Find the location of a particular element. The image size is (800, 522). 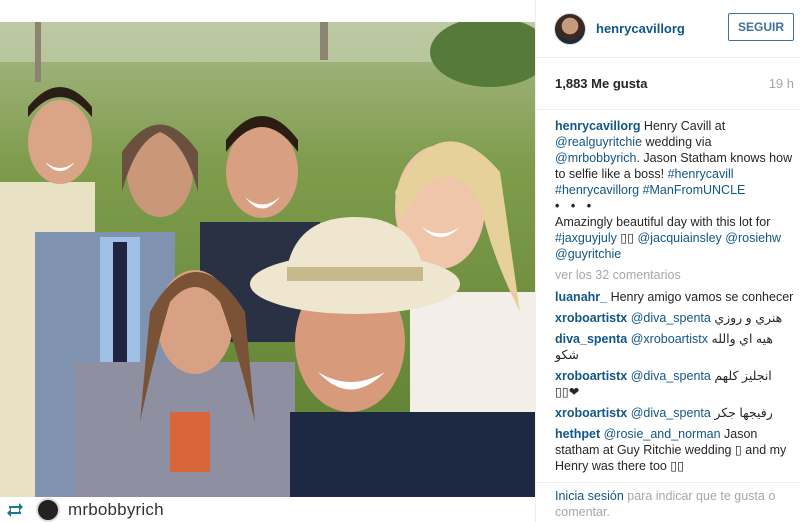

comment-item: luanahr_ Henry amigo vamos se conhecer is located at coordinates (674, 297).